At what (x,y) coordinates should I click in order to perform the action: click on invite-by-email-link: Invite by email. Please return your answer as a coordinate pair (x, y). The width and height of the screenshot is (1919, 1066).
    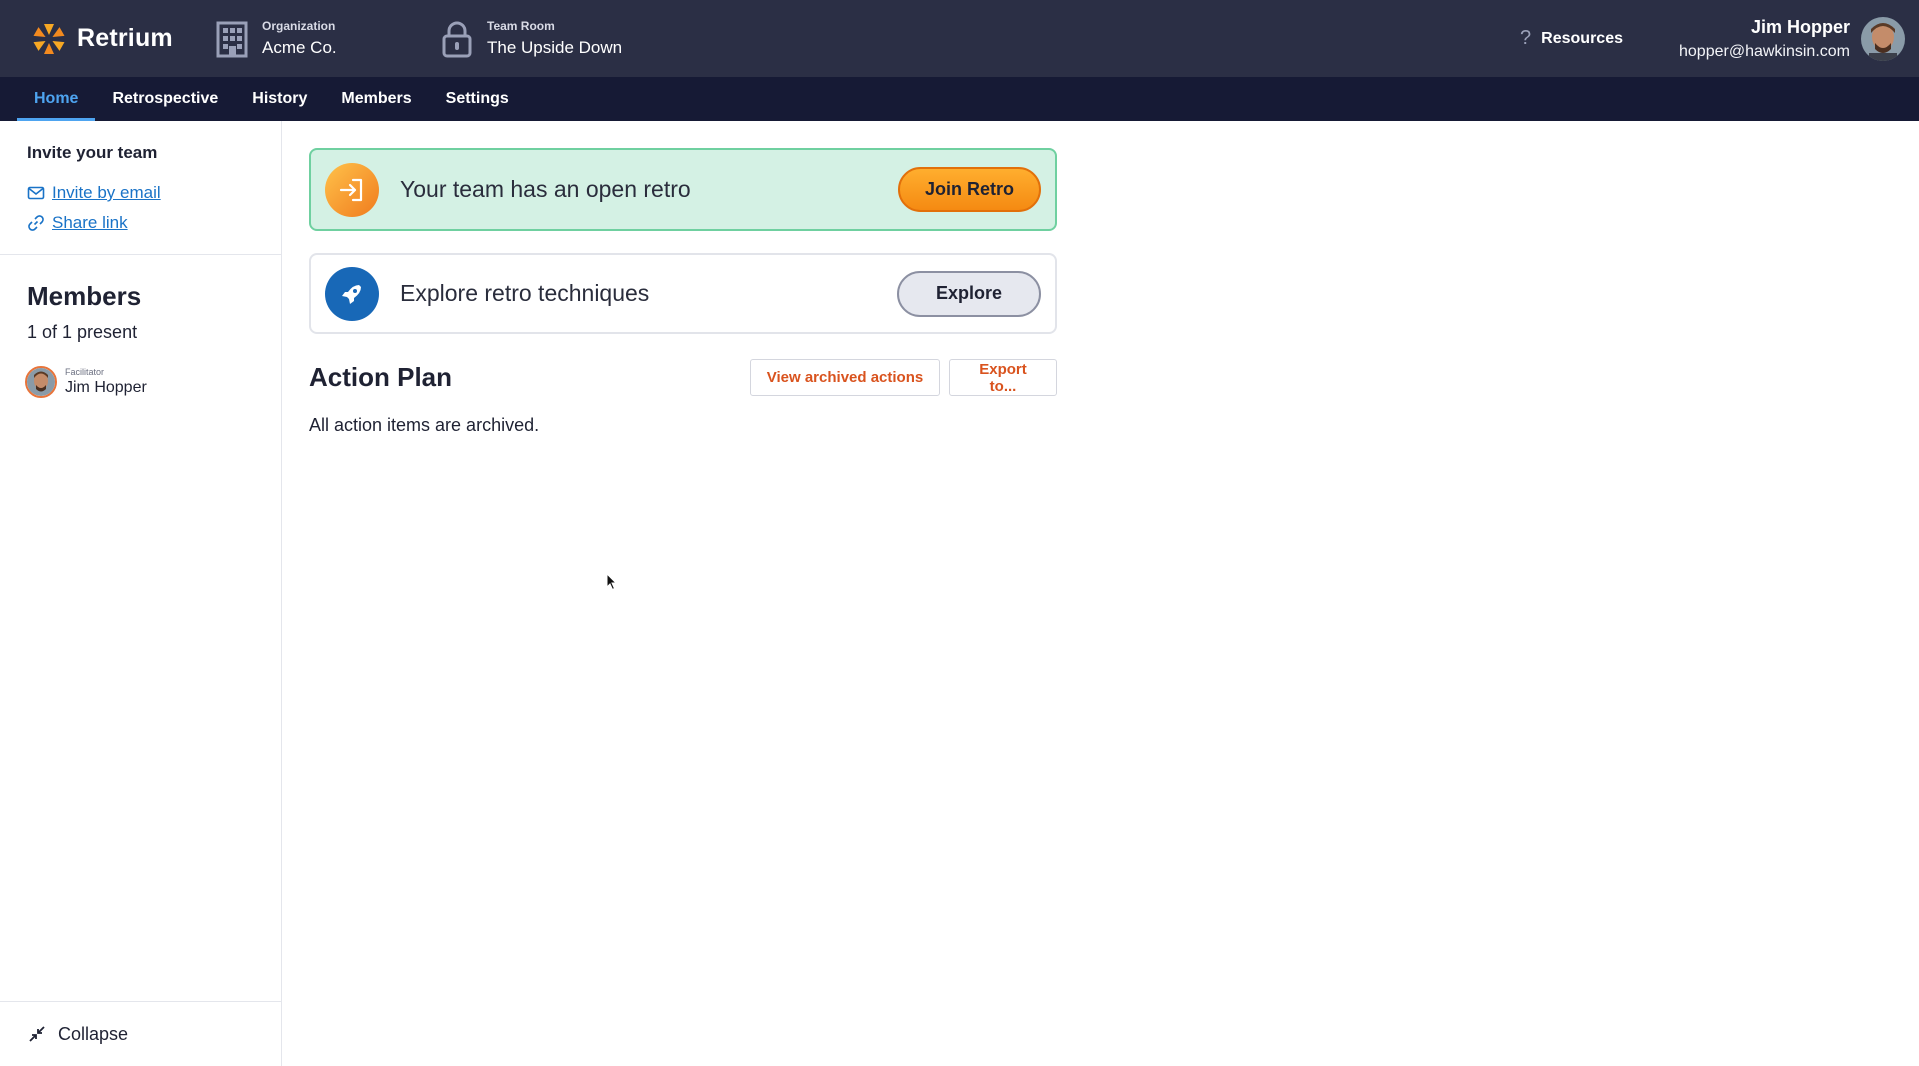
    Looking at the image, I should click on (140, 193).